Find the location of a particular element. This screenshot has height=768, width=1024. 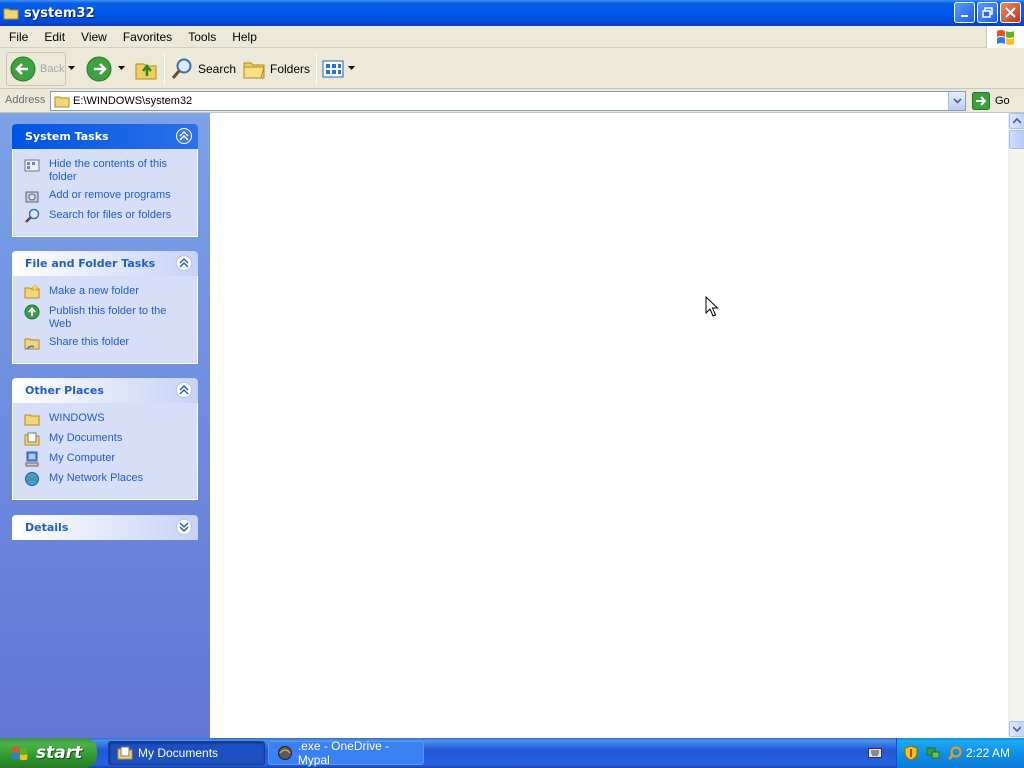

task-label: Hide the contents of this folder is located at coordinates (108, 170).